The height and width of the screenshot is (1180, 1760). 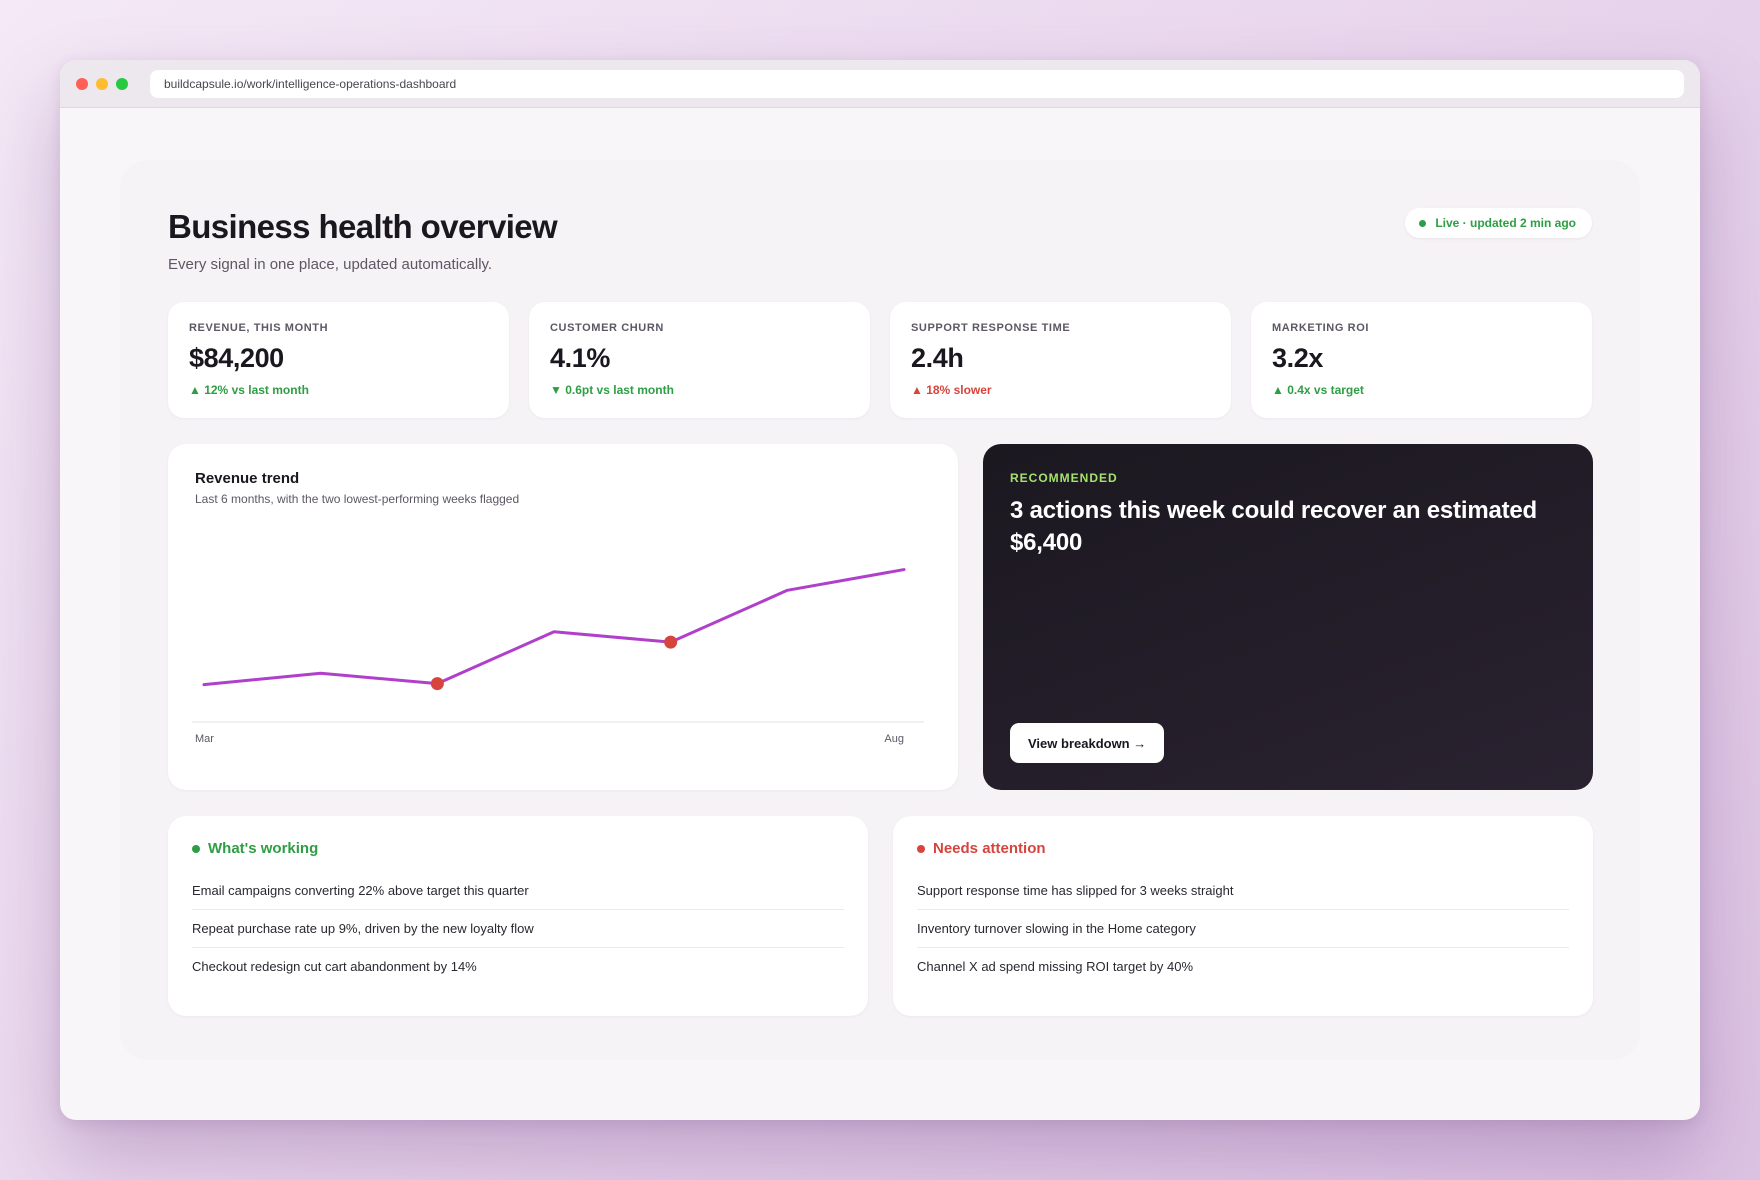 I want to click on maximize-window-icon, so click(x=122, y=83).